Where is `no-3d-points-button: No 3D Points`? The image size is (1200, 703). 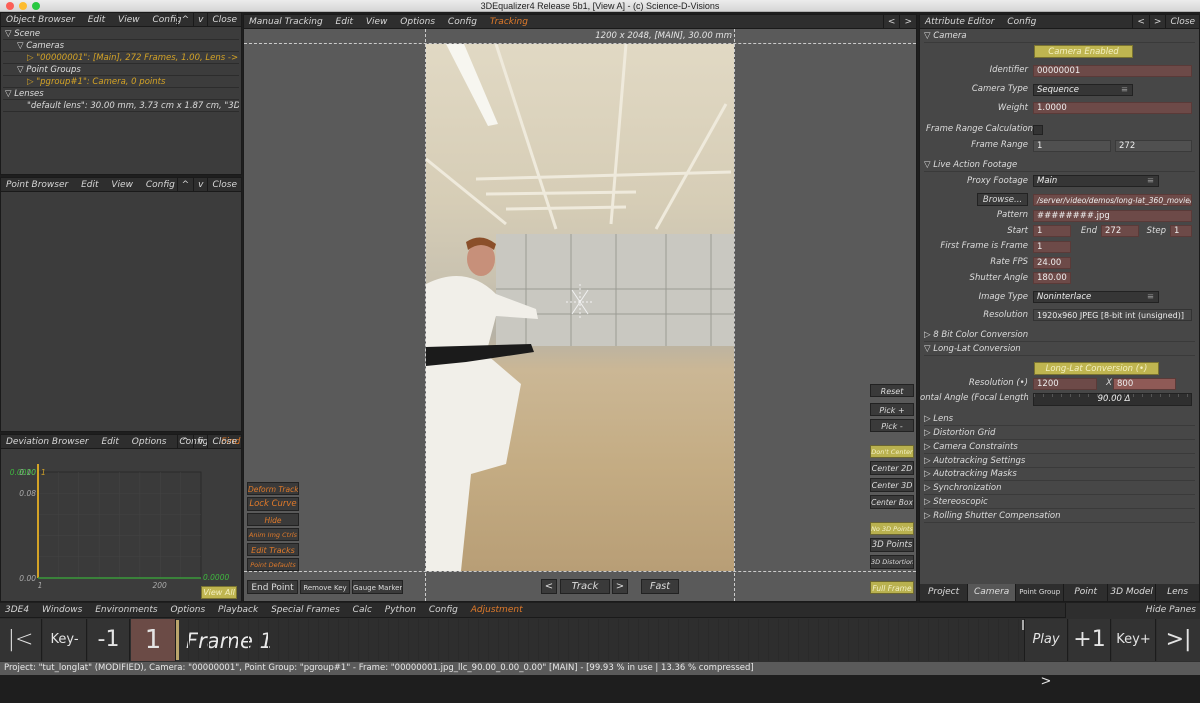
no-3d-points-button: No 3D Points is located at coordinates (892, 528).